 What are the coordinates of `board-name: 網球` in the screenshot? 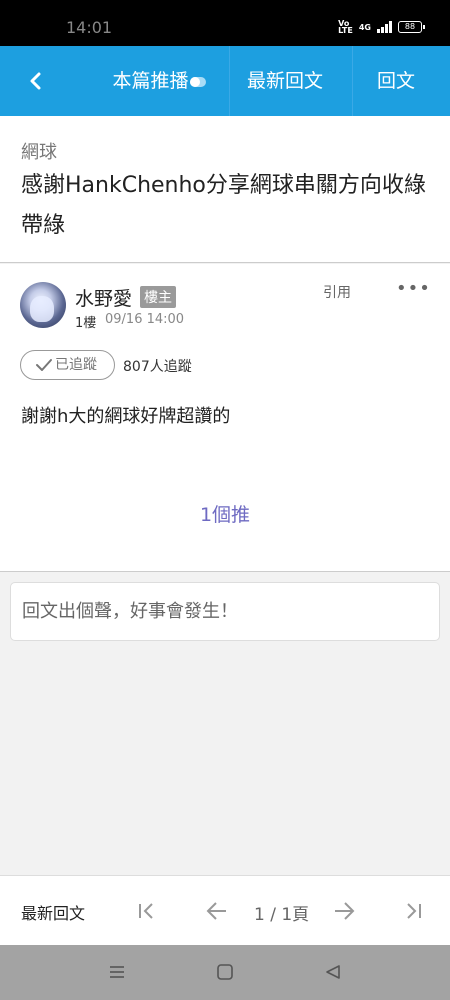 It's located at (39, 151).